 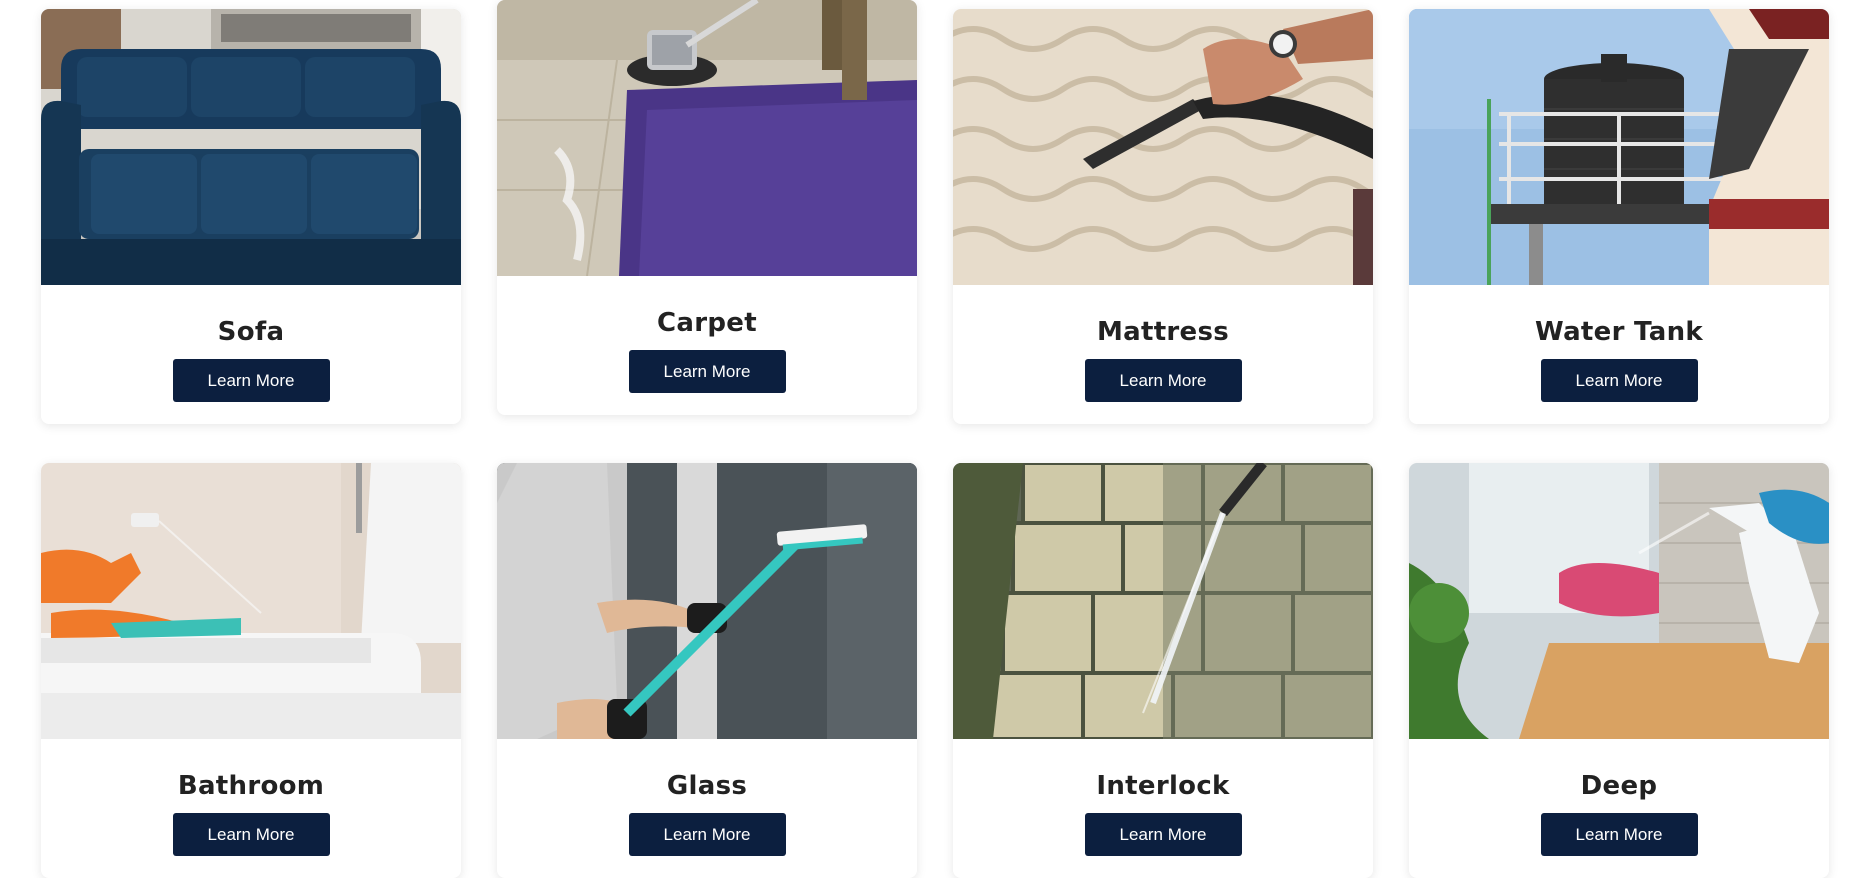 I want to click on service-card-water-tank: Water Tank Learn More, so click(x=1619, y=216).